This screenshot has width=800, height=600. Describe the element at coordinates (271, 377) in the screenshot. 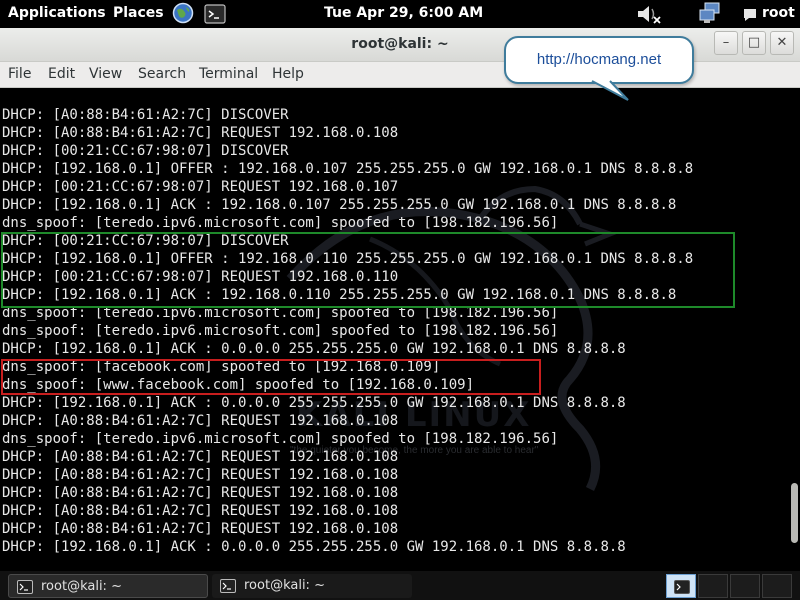

I see `highlight-box-dns-spoof` at that location.